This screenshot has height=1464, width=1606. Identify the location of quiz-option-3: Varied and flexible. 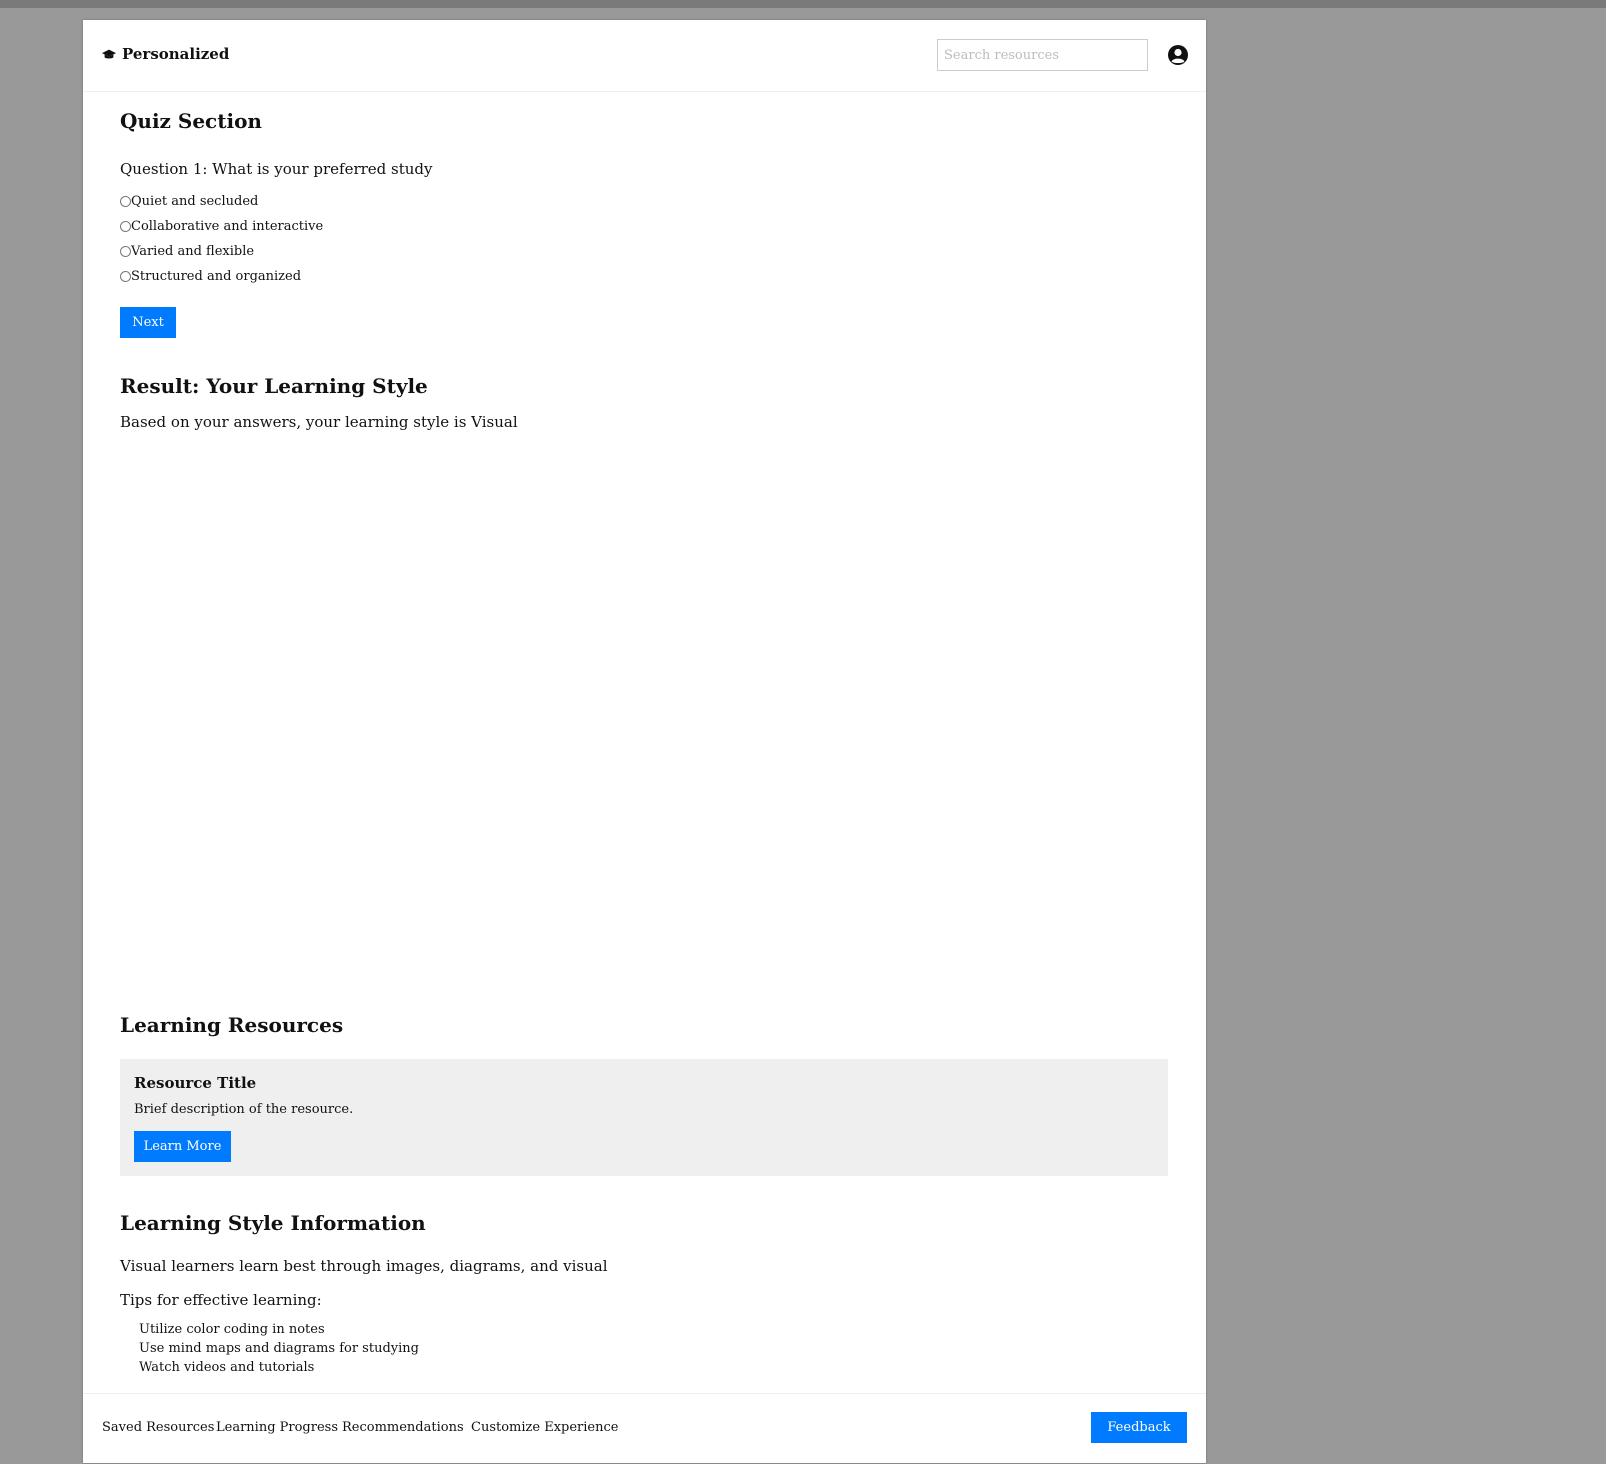
(187, 251).